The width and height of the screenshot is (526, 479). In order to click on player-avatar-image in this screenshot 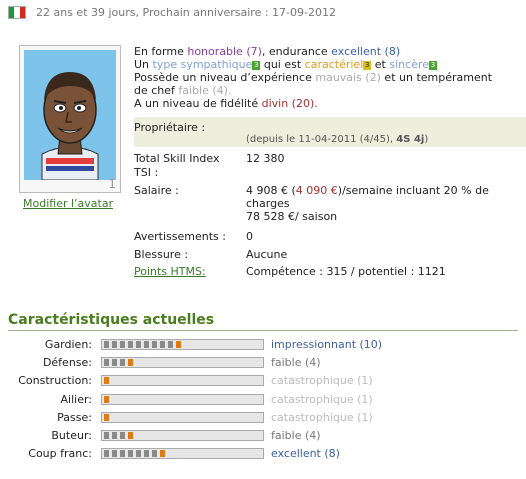, I will do `click(70, 115)`.